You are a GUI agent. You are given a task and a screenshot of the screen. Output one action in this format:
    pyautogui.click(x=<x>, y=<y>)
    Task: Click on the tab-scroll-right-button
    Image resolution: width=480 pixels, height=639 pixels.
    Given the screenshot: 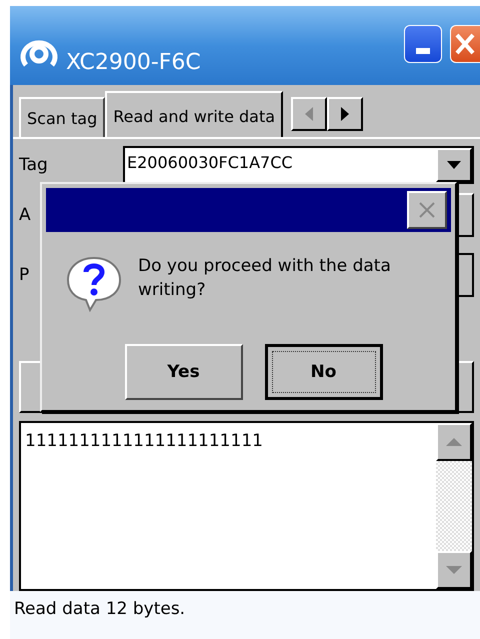 What is the action you would take?
    pyautogui.click(x=345, y=114)
    